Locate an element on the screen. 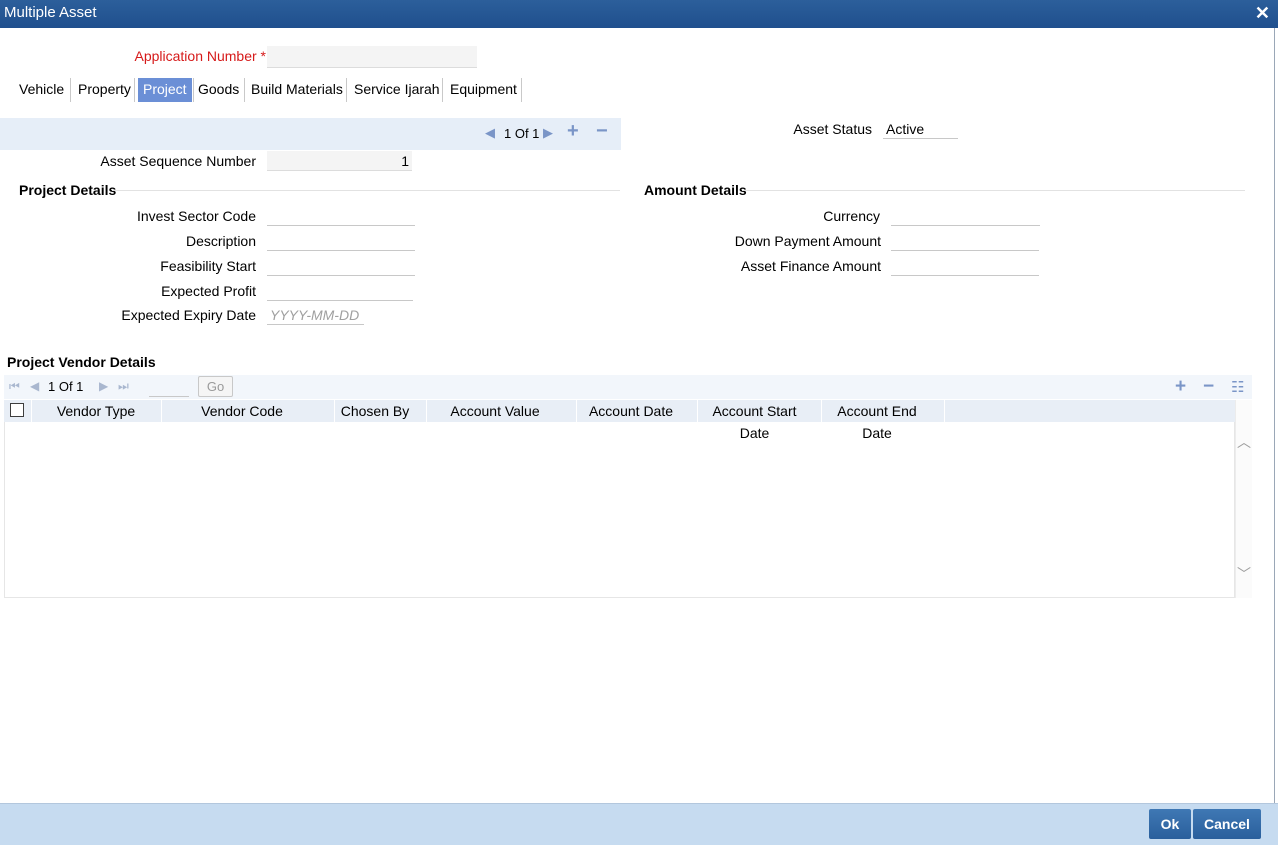 The height and width of the screenshot is (845, 1278). asset-sequence-label: Asset Sequence Number is located at coordinates (178, 161).